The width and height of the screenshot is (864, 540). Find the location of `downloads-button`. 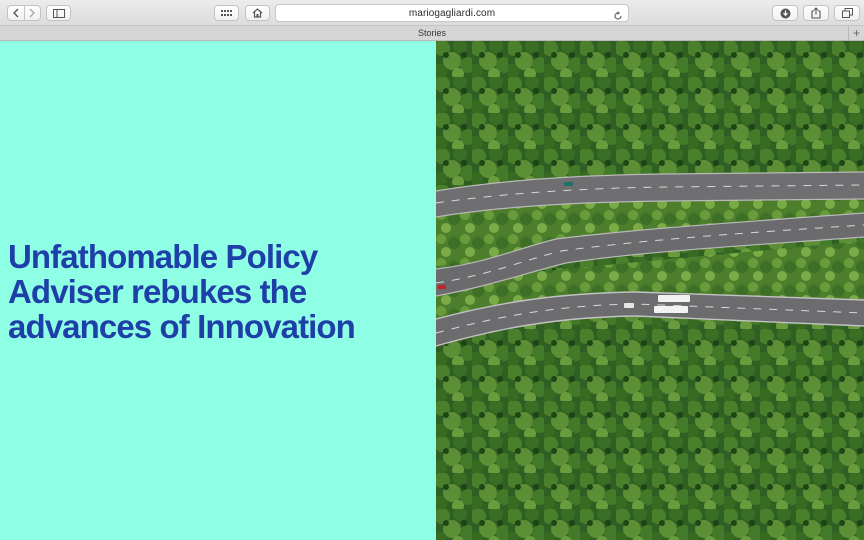

downloads-button is located at coordinates (785, 13).